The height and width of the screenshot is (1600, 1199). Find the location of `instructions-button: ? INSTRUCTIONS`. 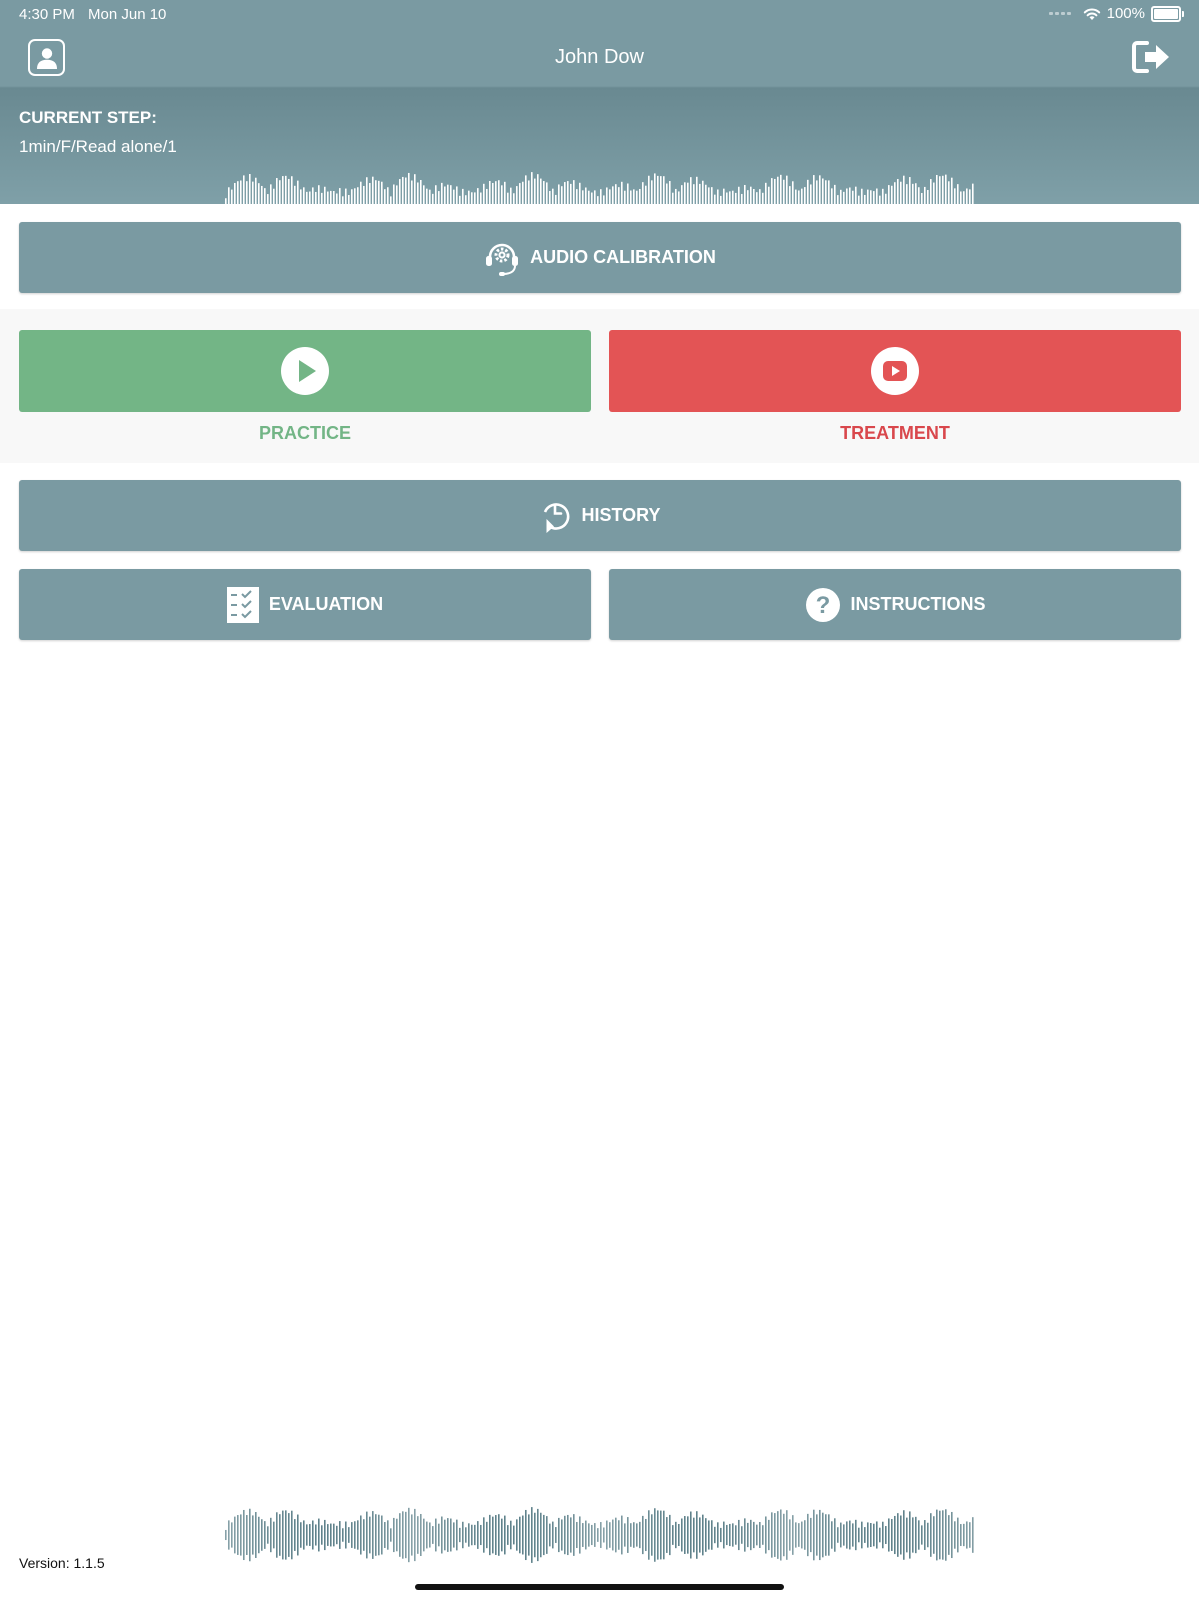

instructions-button: ? INSTRUCTIONS is located at coordinates (895, 604).